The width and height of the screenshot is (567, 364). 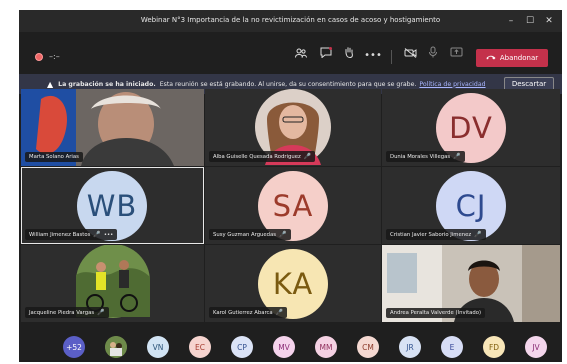 What do you see at coordinates (74, 347) in the screenshot?
I see `more-participants-badge: +52` at bounding box center [74, 347].